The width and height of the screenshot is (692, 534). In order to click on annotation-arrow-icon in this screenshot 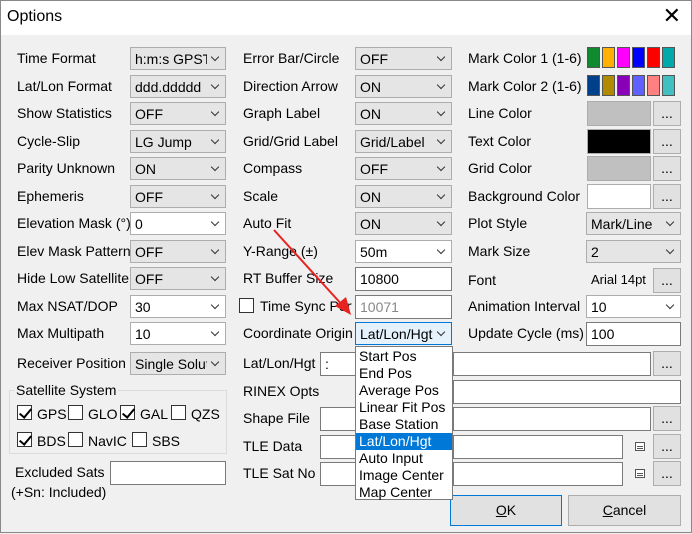, I will do `click(312, 272)`.